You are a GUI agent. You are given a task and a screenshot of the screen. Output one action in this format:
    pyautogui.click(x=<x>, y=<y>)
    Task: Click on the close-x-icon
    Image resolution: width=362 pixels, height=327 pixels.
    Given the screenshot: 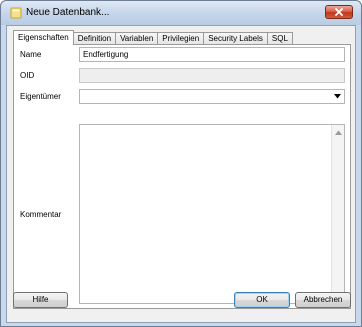 What is the action you would take?
    pyautogui.click(x=339, y=12)
    